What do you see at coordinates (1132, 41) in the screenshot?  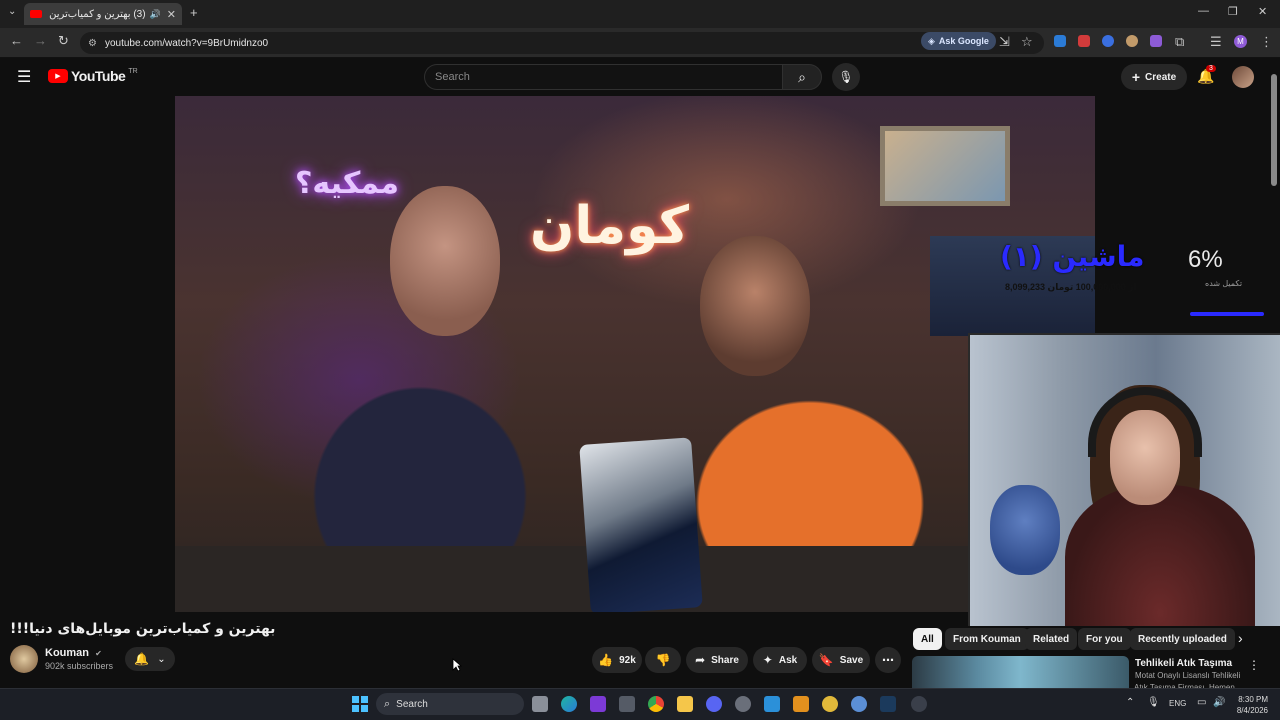 I see `extension-cookie-icon` at bounding box center [1132, 41].